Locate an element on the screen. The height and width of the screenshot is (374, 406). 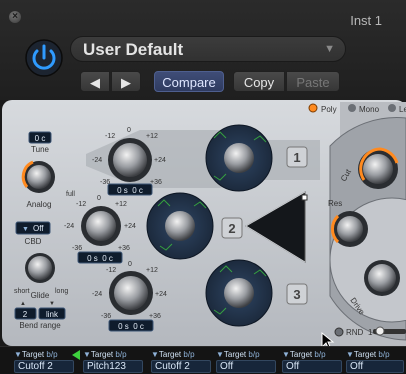
osc1-scale-m24: -24 is located at coordinates (97, 160).